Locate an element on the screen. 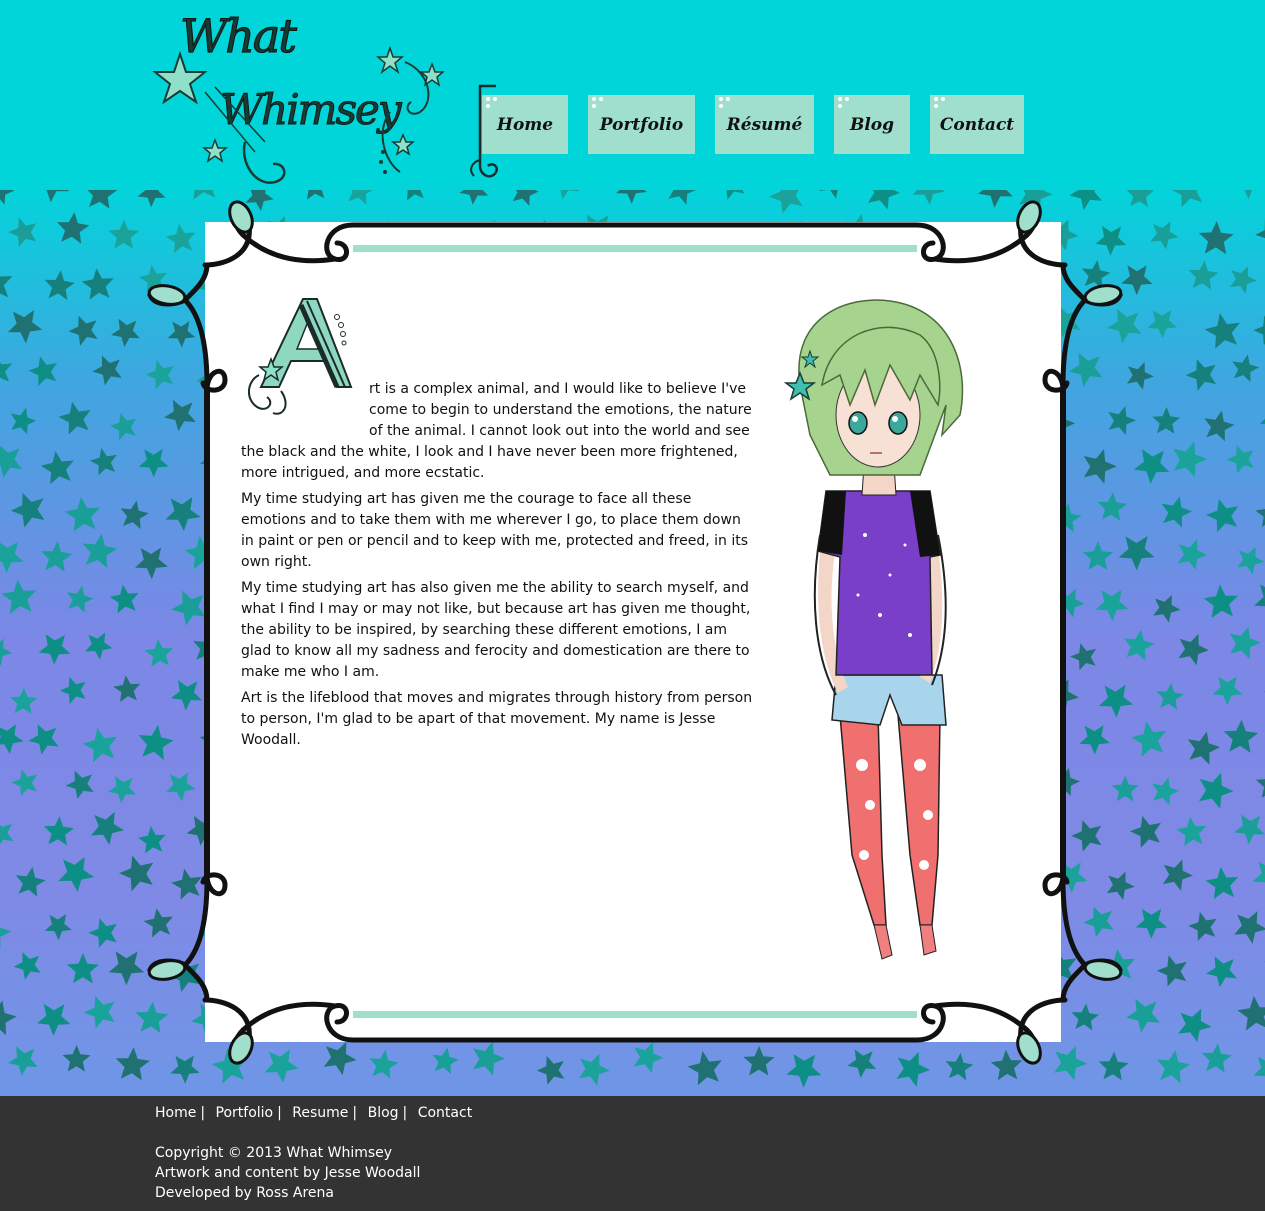  svg-text: Whimsey is located at coordinates (311, 109).